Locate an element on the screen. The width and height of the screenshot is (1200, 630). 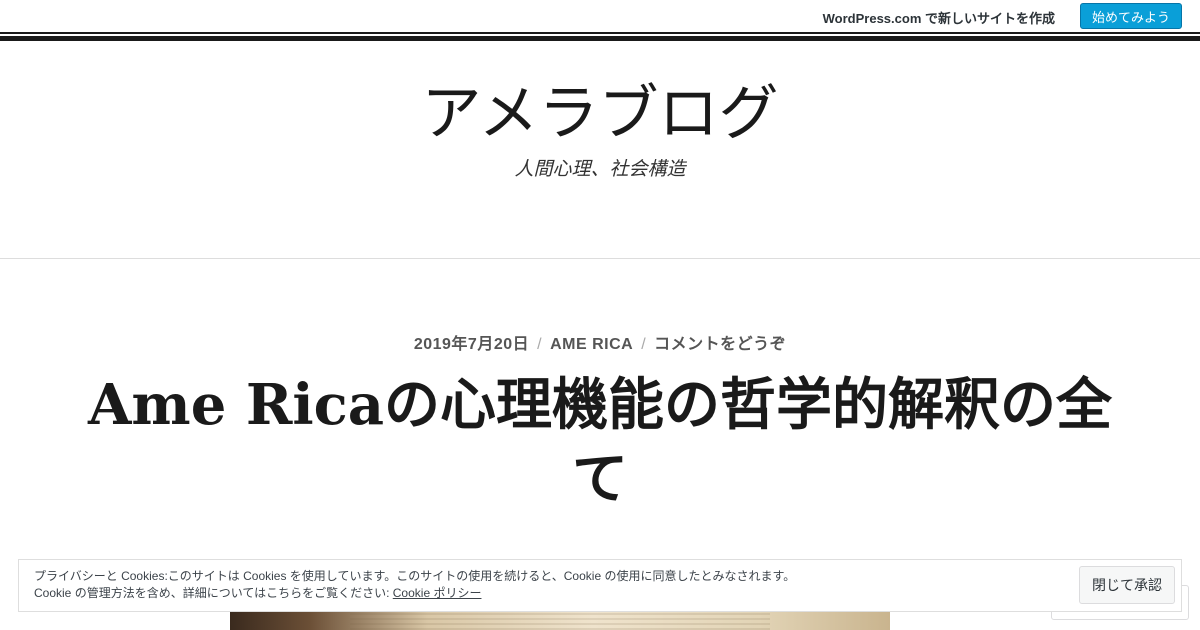
cookie-policy-link: Cookie ポリシー is located at coordinates (437, 593).